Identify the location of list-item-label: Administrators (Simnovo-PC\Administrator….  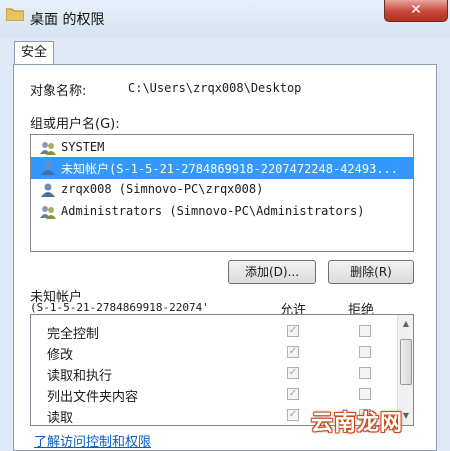
(213, 211).